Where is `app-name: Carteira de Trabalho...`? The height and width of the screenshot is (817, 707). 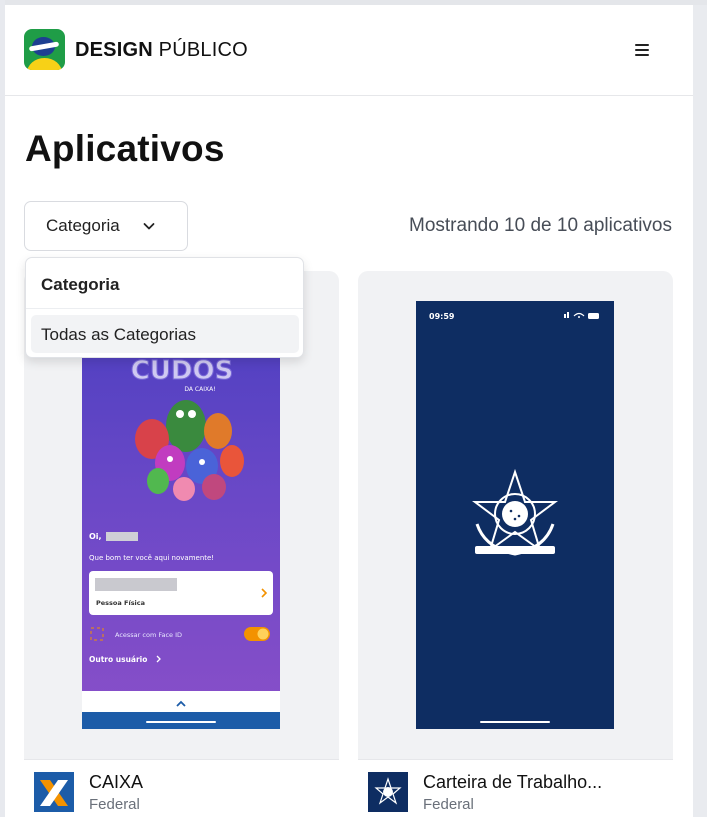 app-name: Carteira de Trabalho... is located at coordinates (513, 782).